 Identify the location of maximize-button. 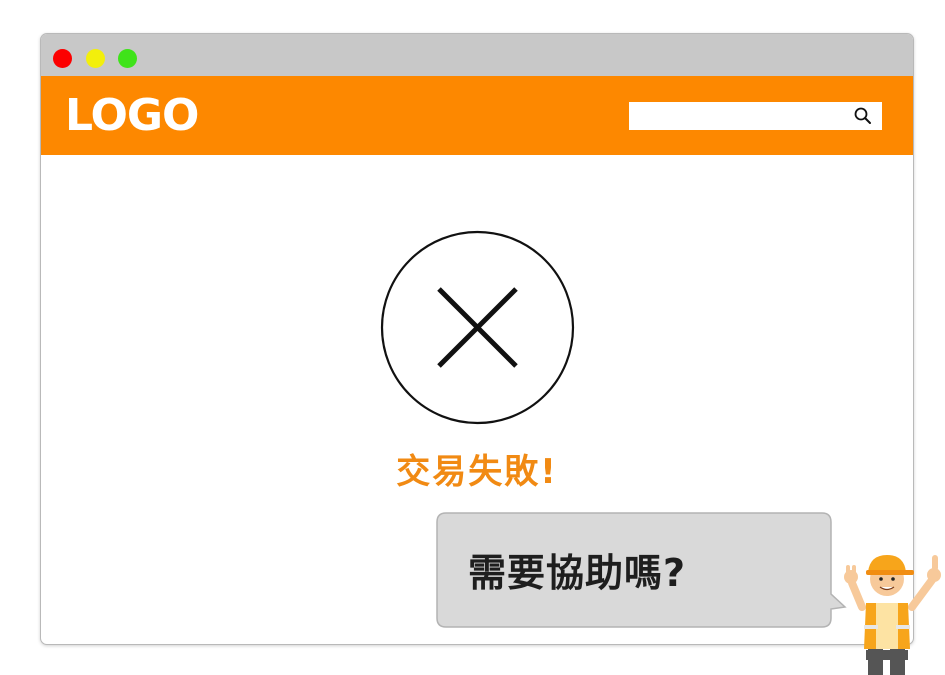
(127, 58).